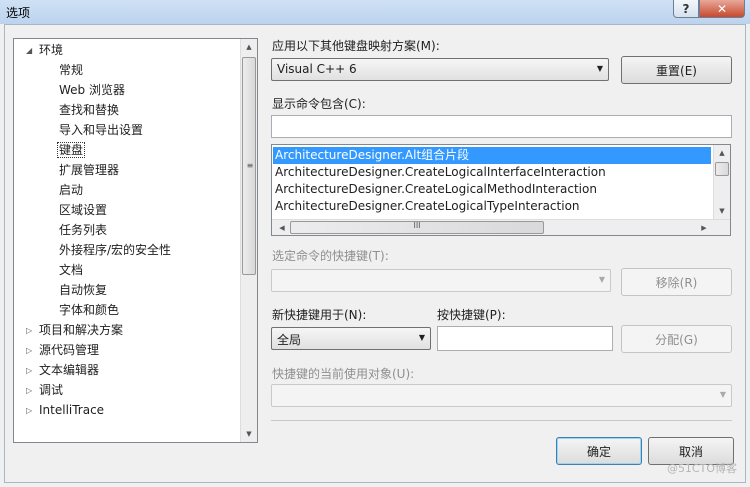 This screenshot has height=487, width=750. What do you see at coordinates (501, 420) in the screenshot?
I see `separator` at bounding box center [501, 420].